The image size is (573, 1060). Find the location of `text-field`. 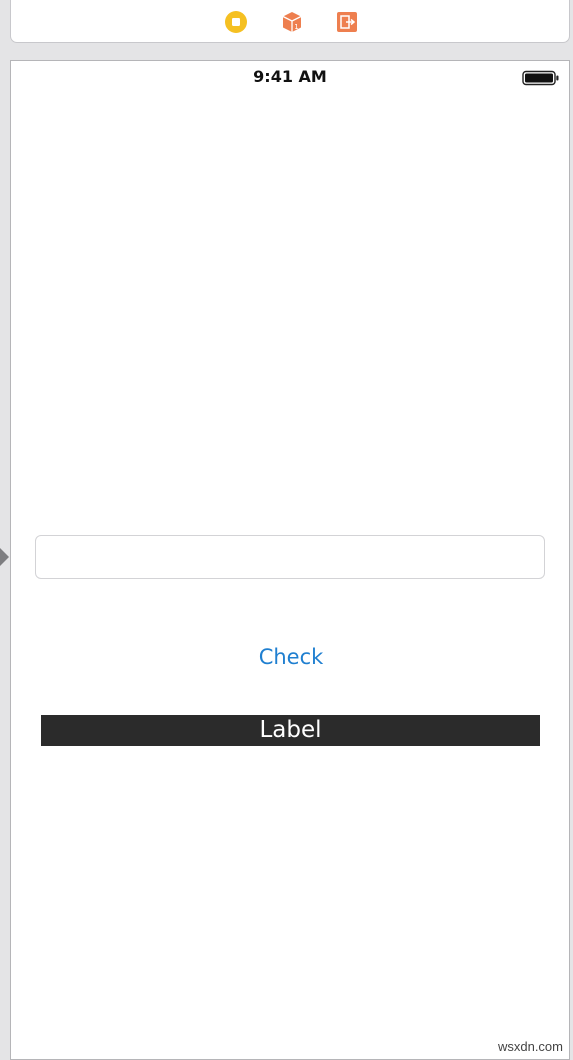

text-field is located at coordinates (290, 557).